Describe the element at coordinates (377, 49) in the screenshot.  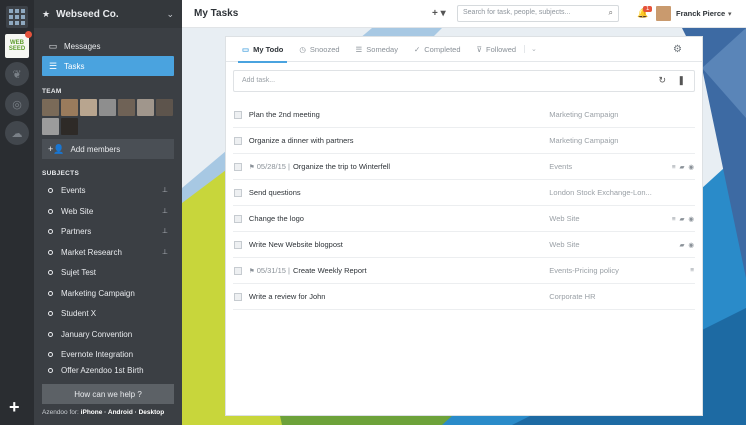
I see `tab-someday: ☰ Someday` at that location.